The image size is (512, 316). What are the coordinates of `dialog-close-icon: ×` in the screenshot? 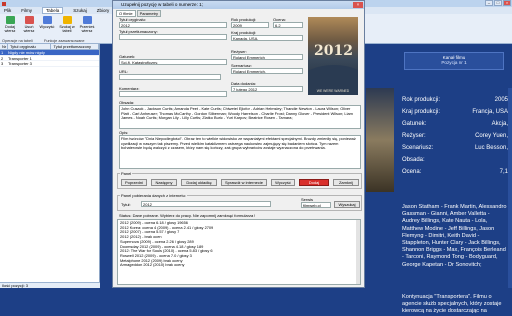 It's located at (358, 5).